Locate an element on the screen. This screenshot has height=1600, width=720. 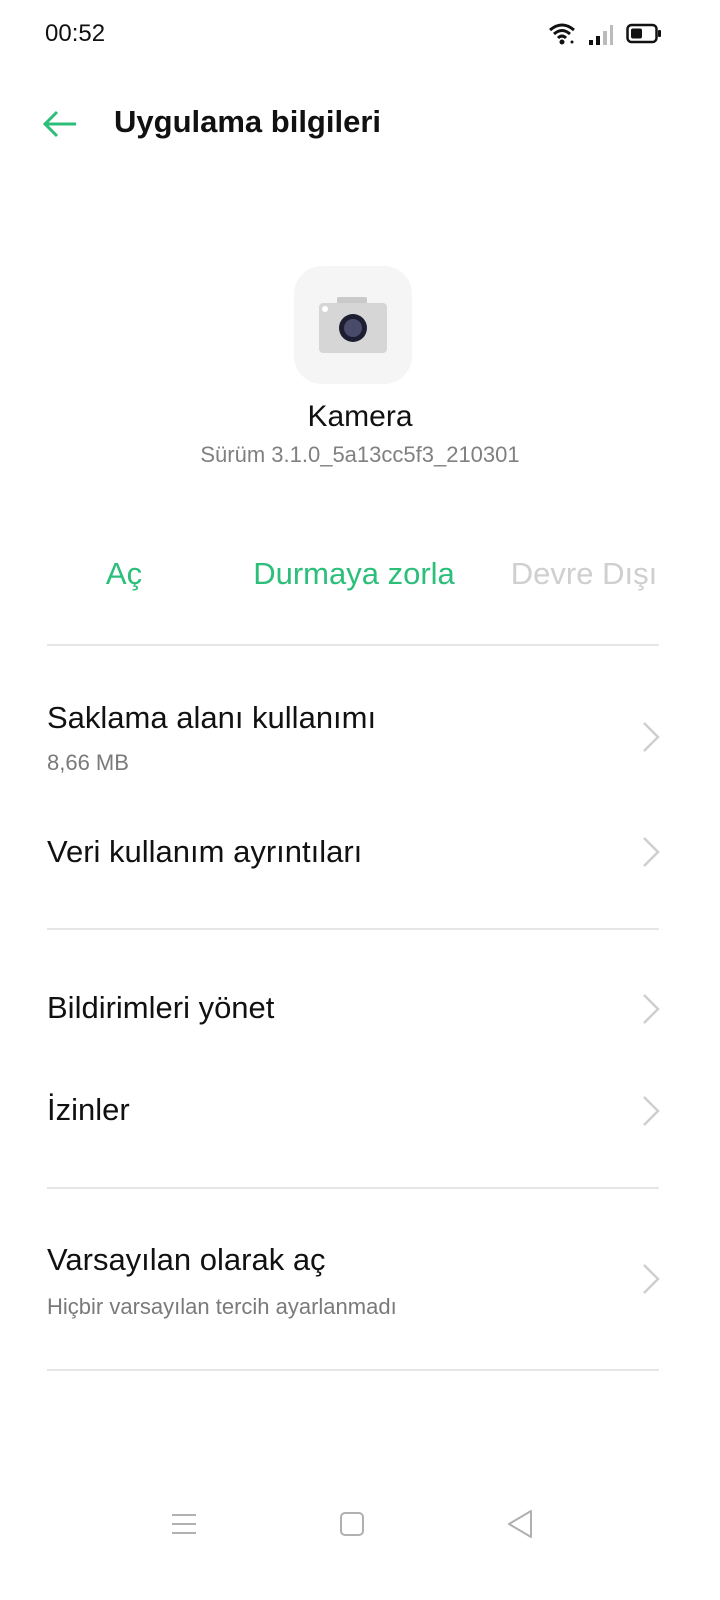
list-item-title: İzinler is located at coordinates (88, 1109).